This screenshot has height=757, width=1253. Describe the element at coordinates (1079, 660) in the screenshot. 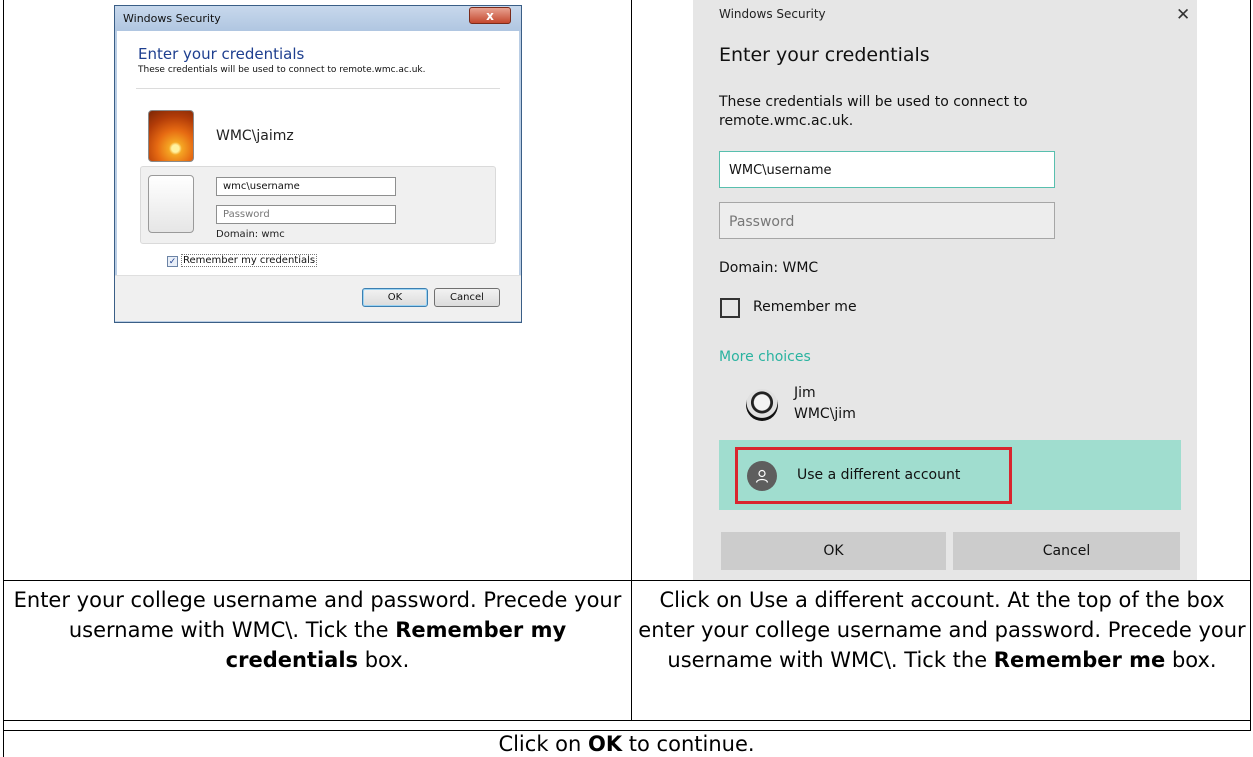

I see `instruction-right-bold: Remember me` at that location.